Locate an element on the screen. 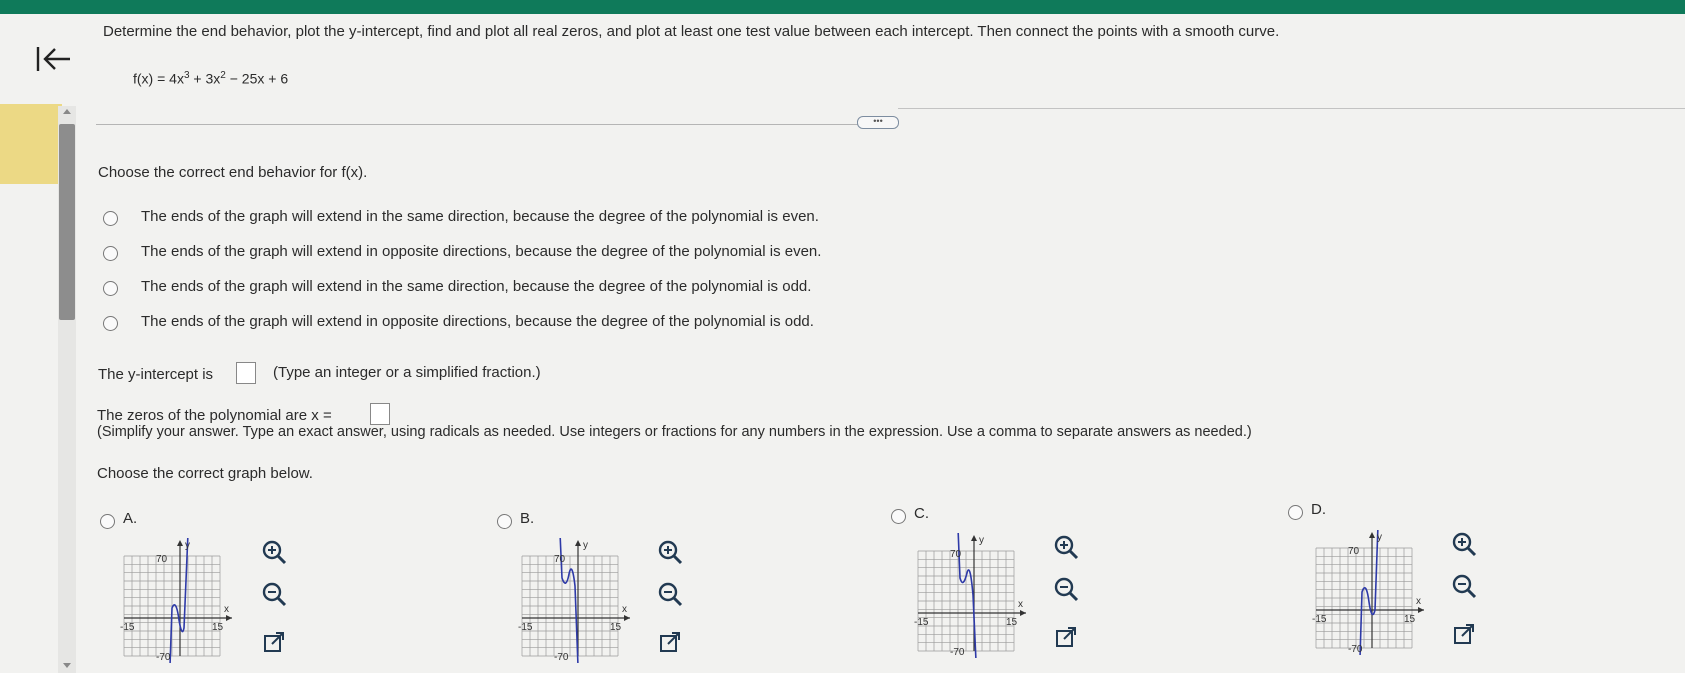 The width and height of the screenshot is (1685, 673). zeros-input is located at coordinates (380, 414).